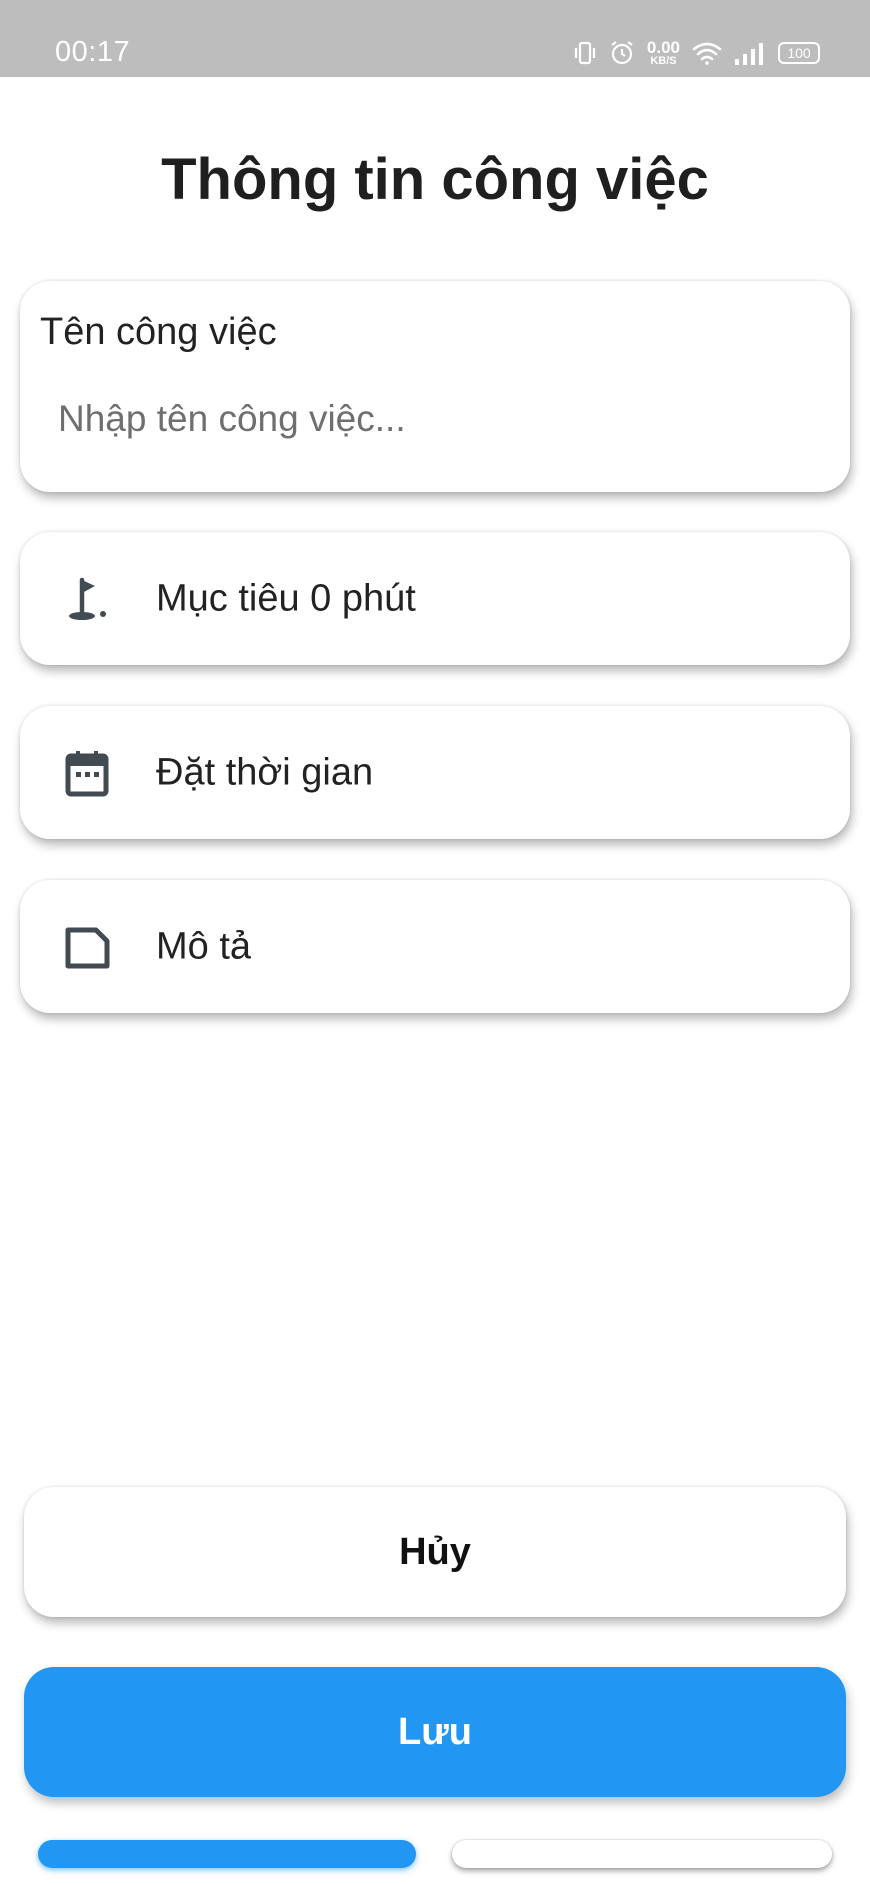 Image resolution: width=870 pixels, height=1884 pixels. What do you see at coordinates (435, 1552) in the screenshot?
I see `cancel-button: Hủy` at bounding box center [435, 1552].